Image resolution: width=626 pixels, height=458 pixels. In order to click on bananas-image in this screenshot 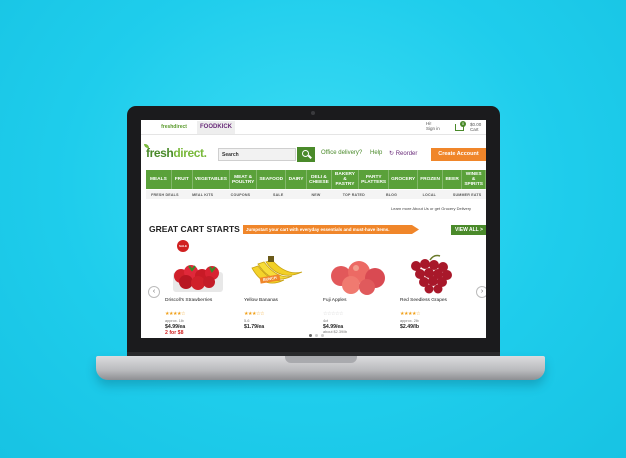, I will do `click(277, 270)`.